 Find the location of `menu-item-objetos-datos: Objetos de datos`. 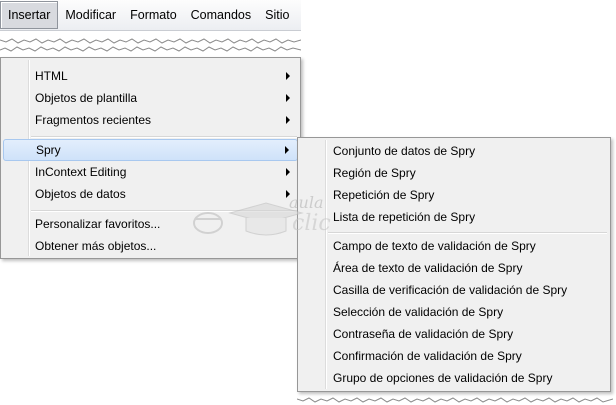

menu-item-objetos-datos: Objetos de datos is located at coordinates (150, 194).